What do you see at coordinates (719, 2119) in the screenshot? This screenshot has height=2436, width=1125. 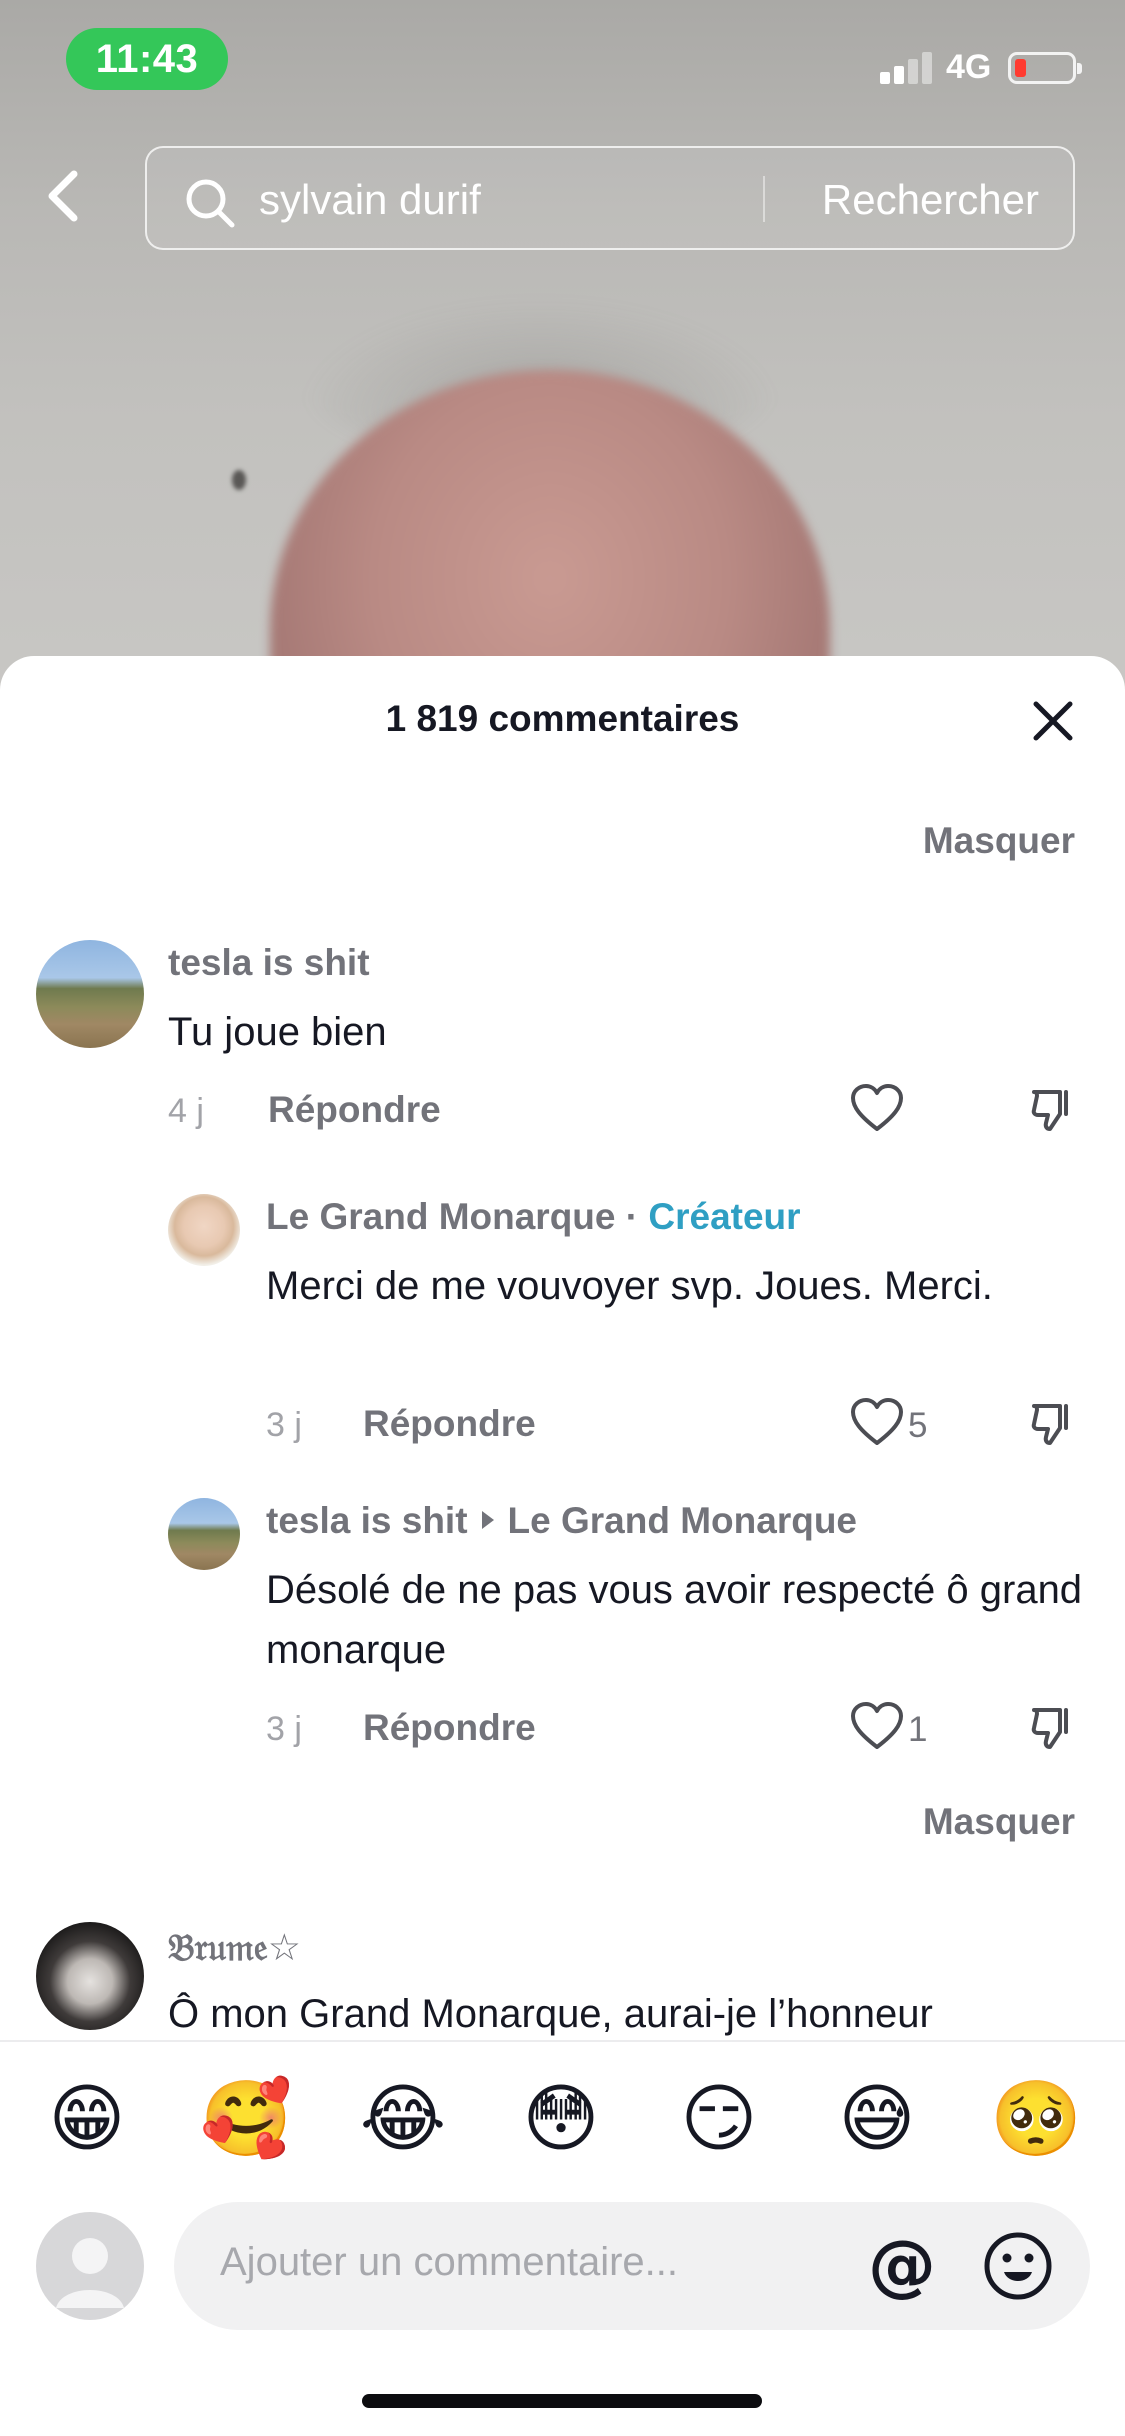 I see `emoji-option: 😏` at bounding box center [719, 2119].